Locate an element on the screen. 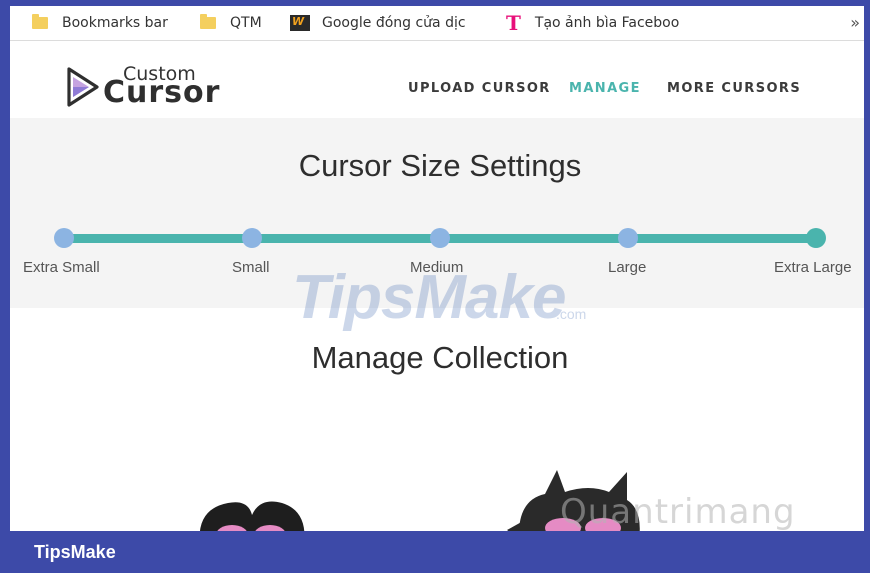 The width and height of the screenshot is (870, 573). nav-more-cursors: MORE CURSORS is located at coordinates (734, 88).